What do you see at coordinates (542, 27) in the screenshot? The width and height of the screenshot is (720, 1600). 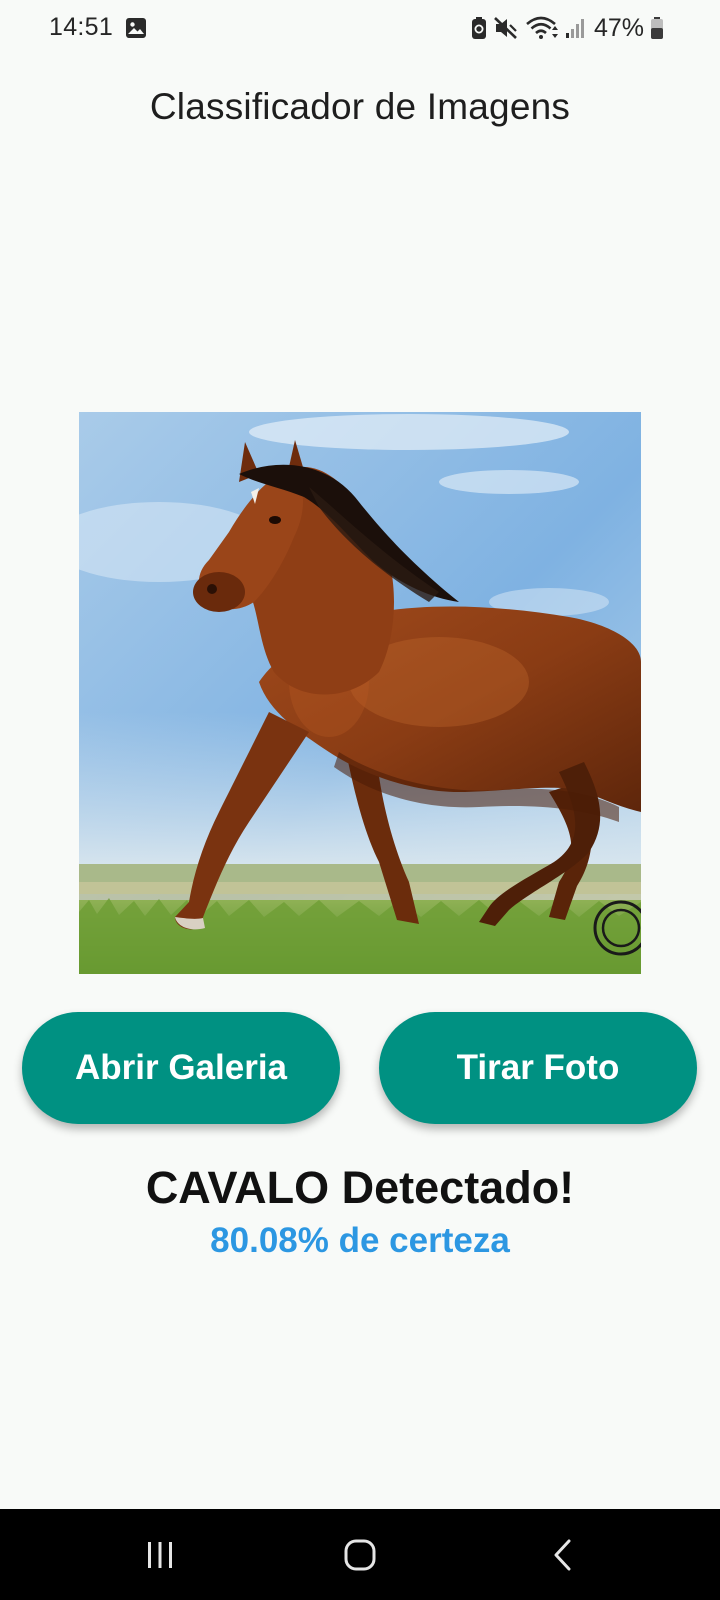 I see `wifi-icon` at bounding box center [542, 27].